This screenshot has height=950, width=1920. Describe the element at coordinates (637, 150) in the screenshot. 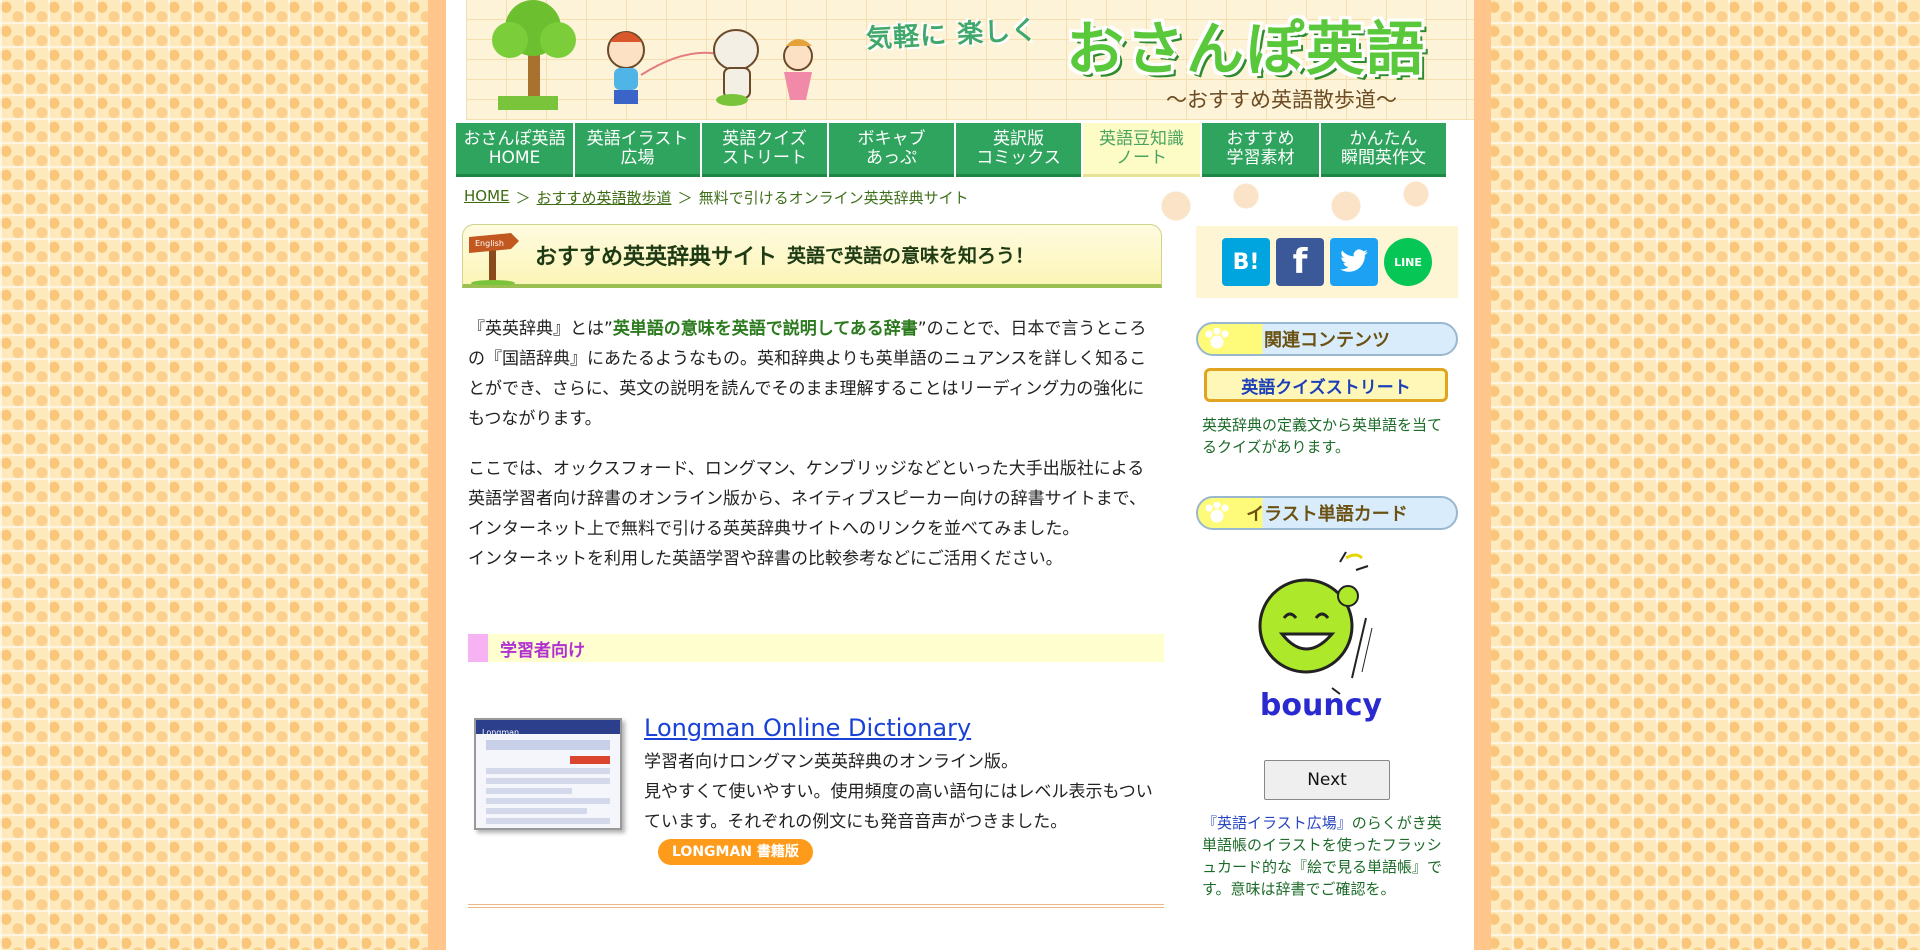

I see `nav-item-illustration: 英語イラスト 広場` at that location.